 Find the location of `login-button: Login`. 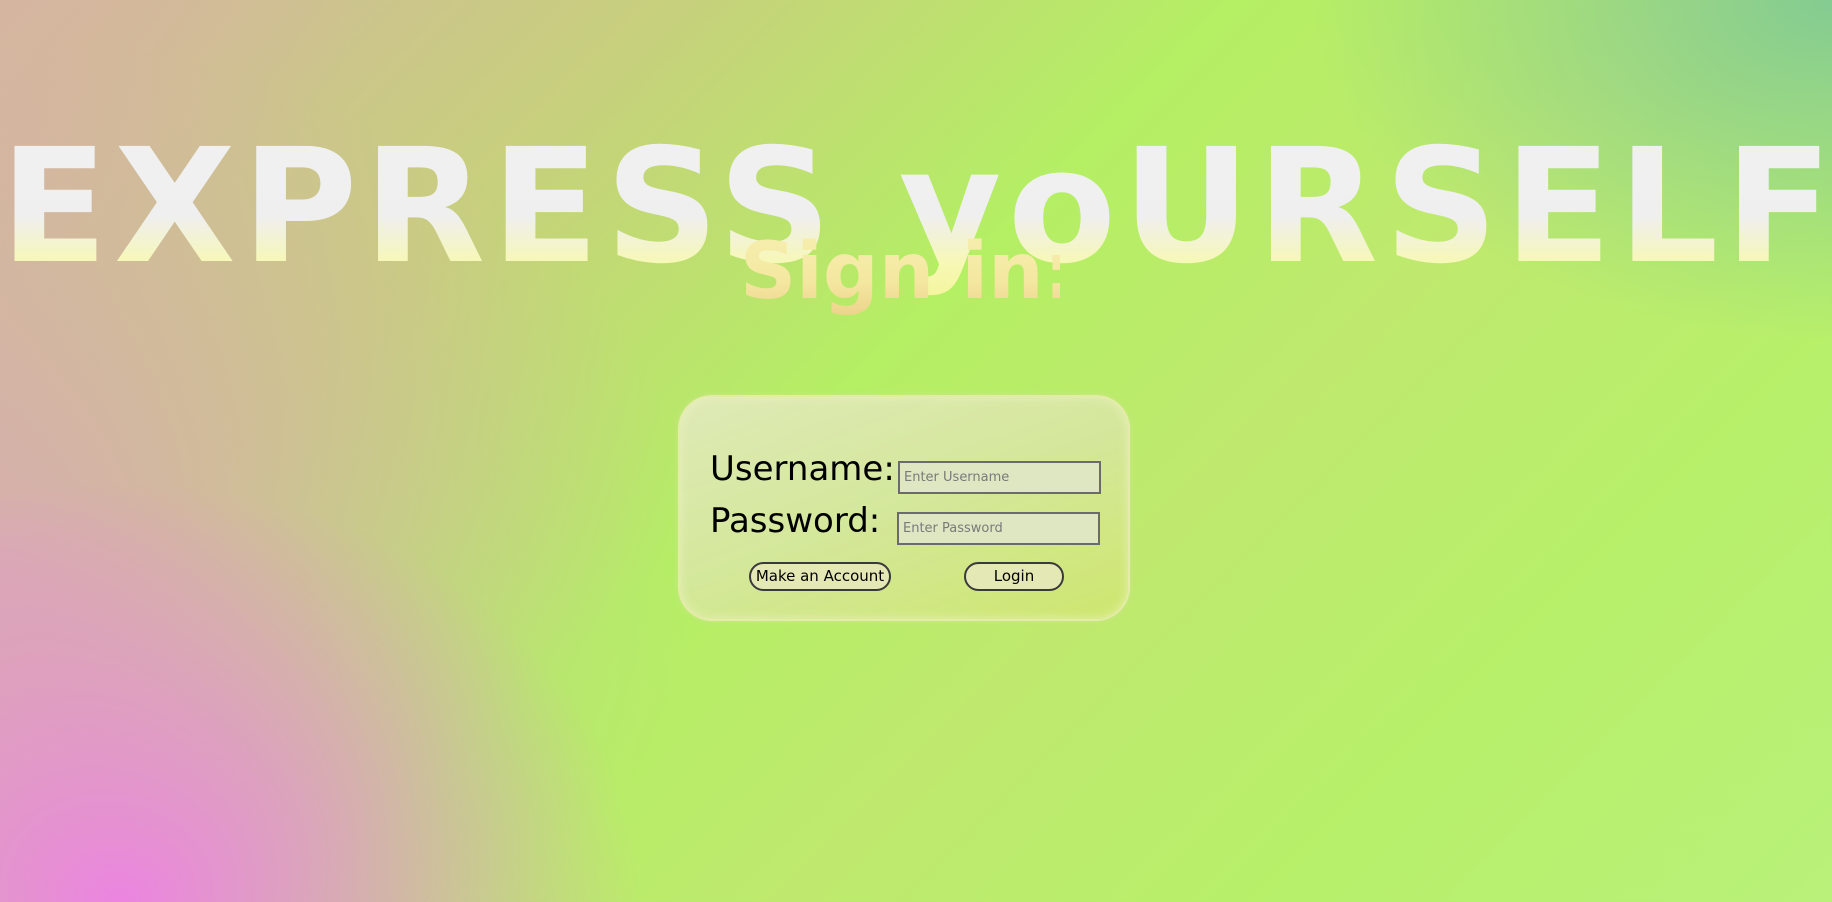

login-button: Login is located at coordinates (1014, 576).